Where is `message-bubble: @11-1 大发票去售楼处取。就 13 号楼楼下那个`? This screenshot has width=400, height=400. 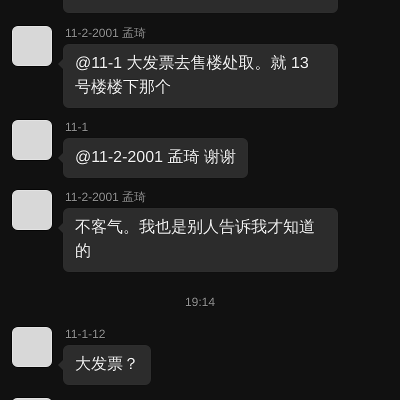 message-bubble: @11-1 大发票去售楼处取。就 13 号楼楼下那个 is located at coordinates (200, 76).